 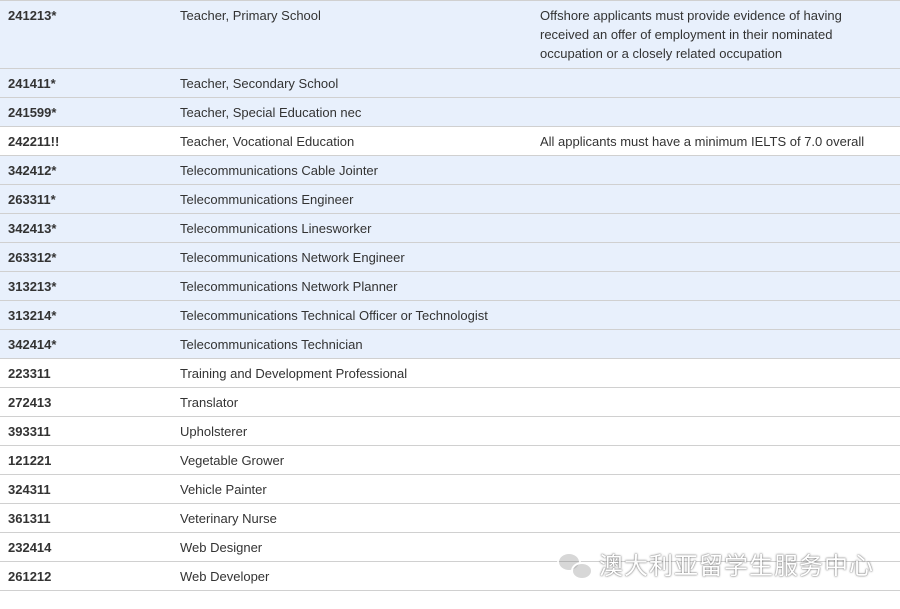 I want to click on wechat-icon, so click(x=575, y=565).